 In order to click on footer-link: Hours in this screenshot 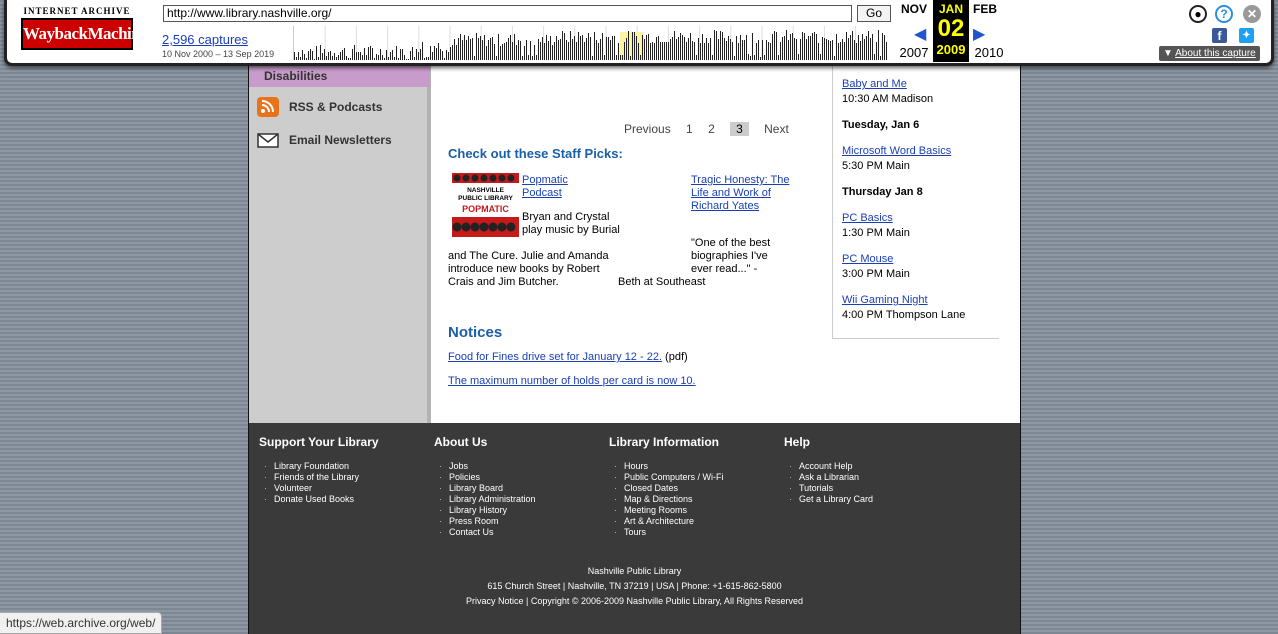, I will do `click(696, 466)`.